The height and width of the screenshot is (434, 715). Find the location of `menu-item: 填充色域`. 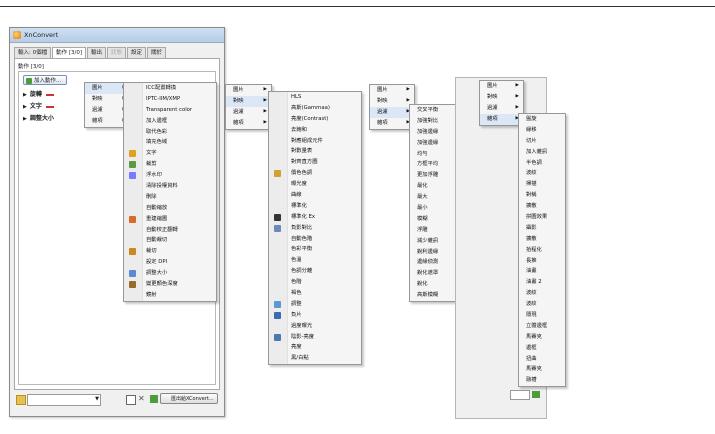

menu-item: 填充色域 is located at coordinates (170, 142).